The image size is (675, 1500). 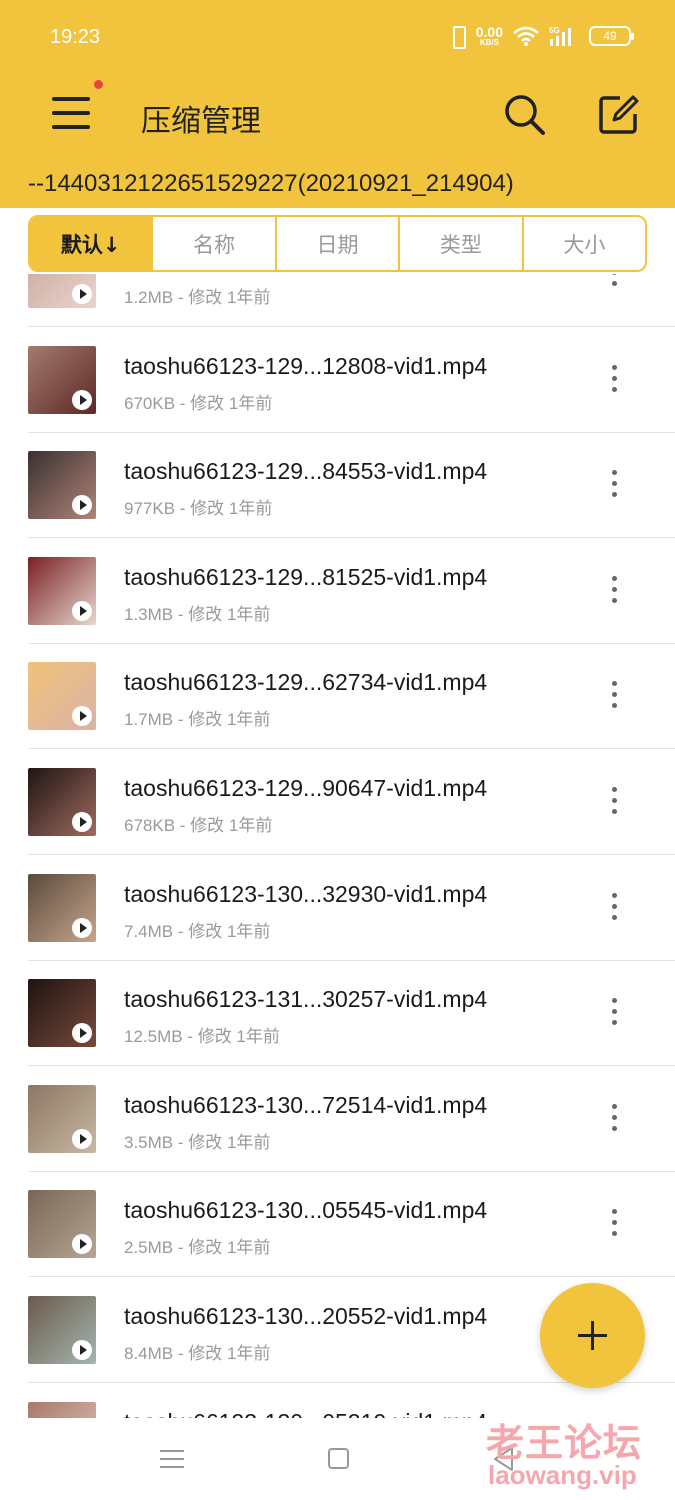 What do you see at coordinates (564, 36) in the screenshot?
I see `signal-icon: 5G` at bounding box center [564, 36].